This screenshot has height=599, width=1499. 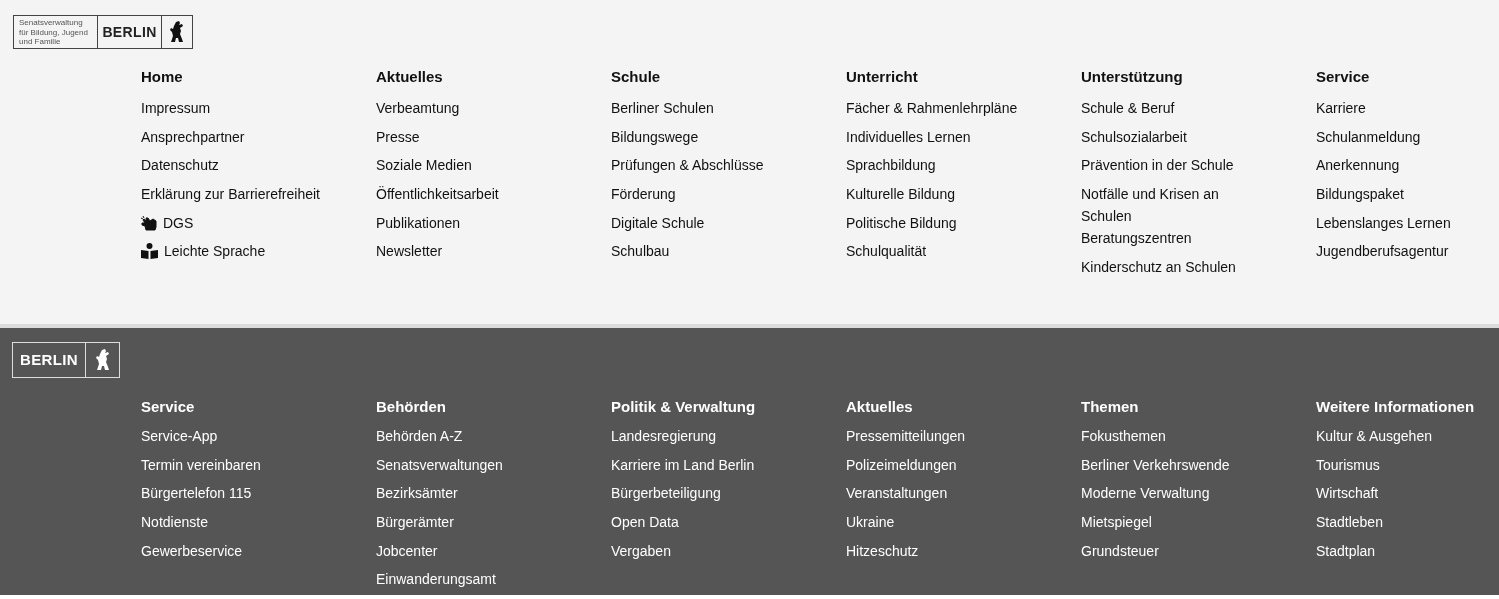 I want to click on column-heading: Themen, so click(x=1110, y=407).